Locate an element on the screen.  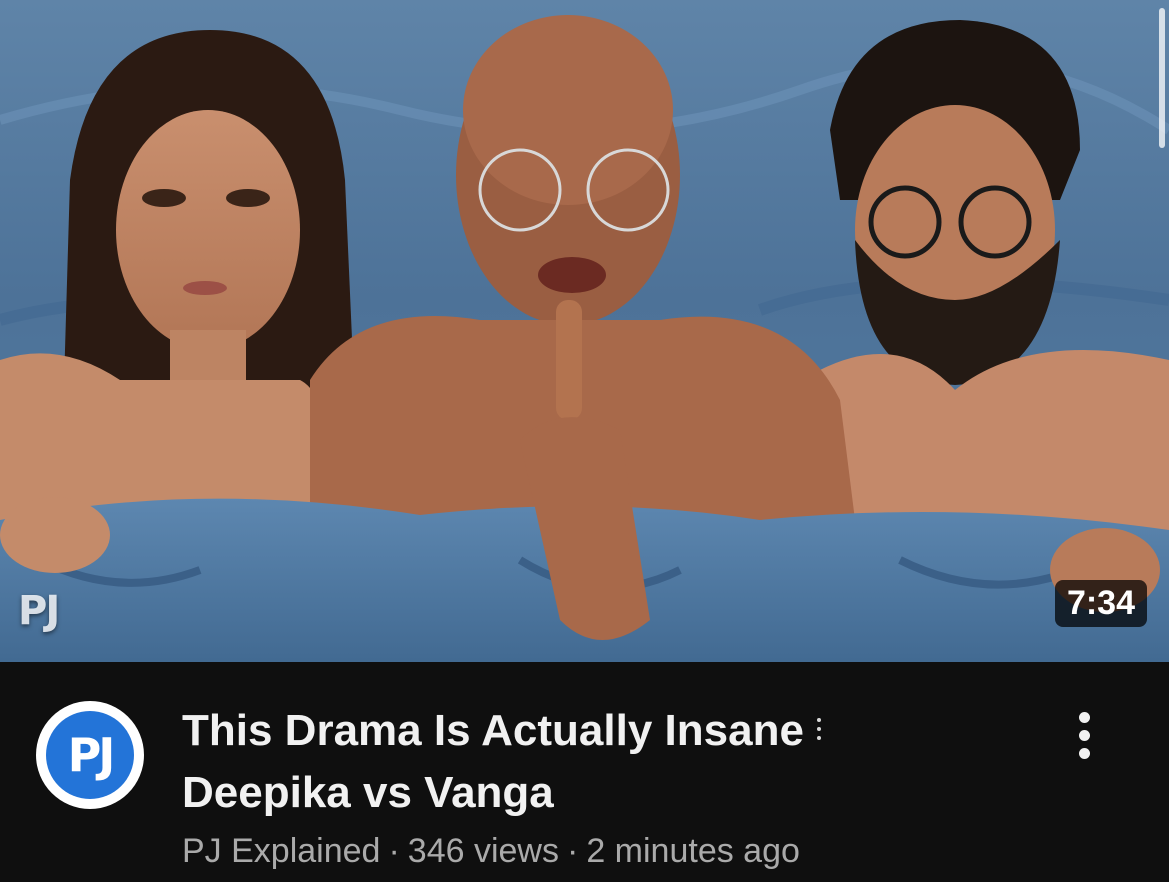
channel-avatar-text: PJ is located at coordinates (91, 755).